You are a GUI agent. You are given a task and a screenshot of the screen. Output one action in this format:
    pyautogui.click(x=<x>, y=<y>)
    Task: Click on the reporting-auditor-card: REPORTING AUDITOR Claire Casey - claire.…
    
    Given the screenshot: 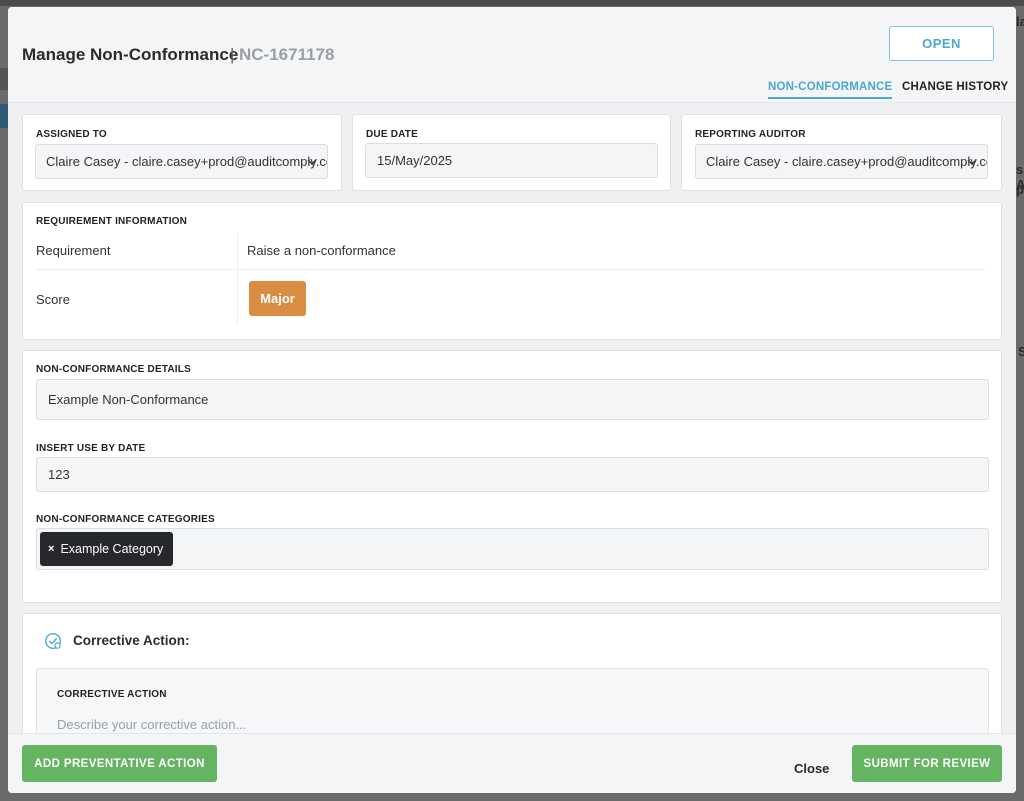 What is the action you would take?
    pyautogui.click(x=841, y=152)
    